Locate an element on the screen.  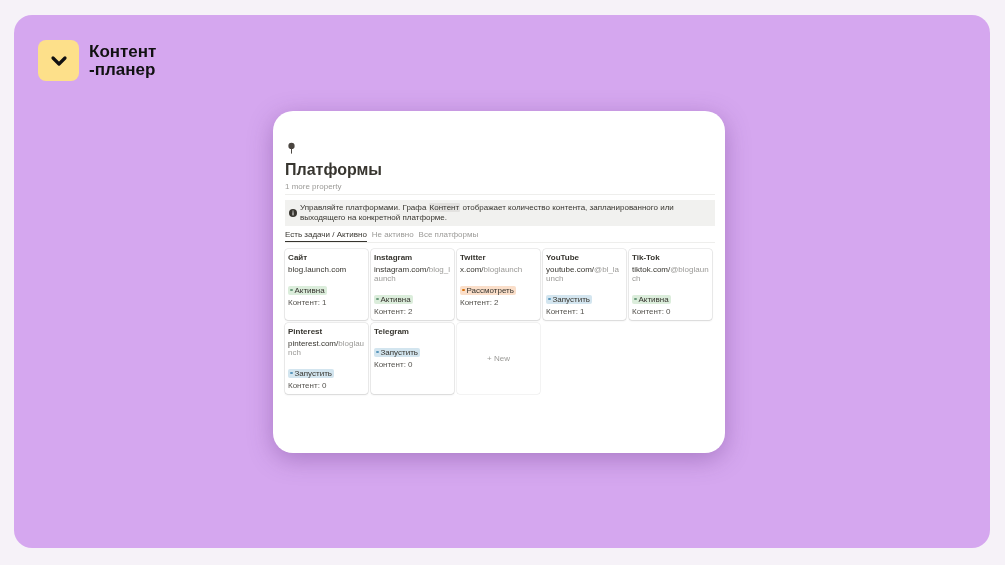
platform-url: youtube.com/@bl_launch is located at coordinates (584, 274).